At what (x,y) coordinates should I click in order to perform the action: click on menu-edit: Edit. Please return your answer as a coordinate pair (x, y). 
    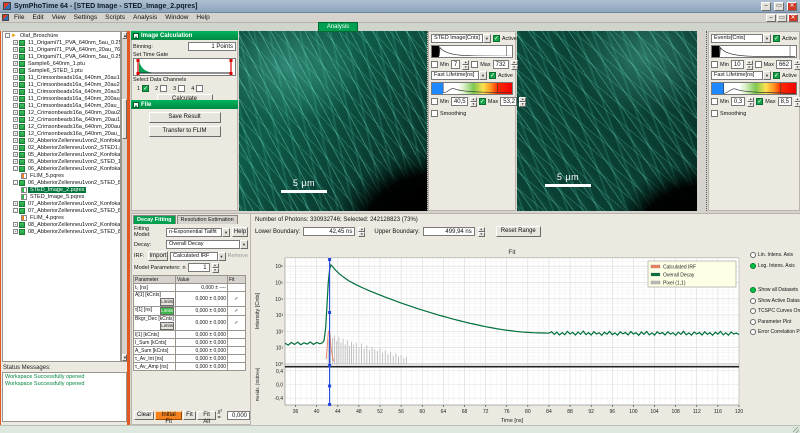
    Looking at the image, I should click on (37, 17).